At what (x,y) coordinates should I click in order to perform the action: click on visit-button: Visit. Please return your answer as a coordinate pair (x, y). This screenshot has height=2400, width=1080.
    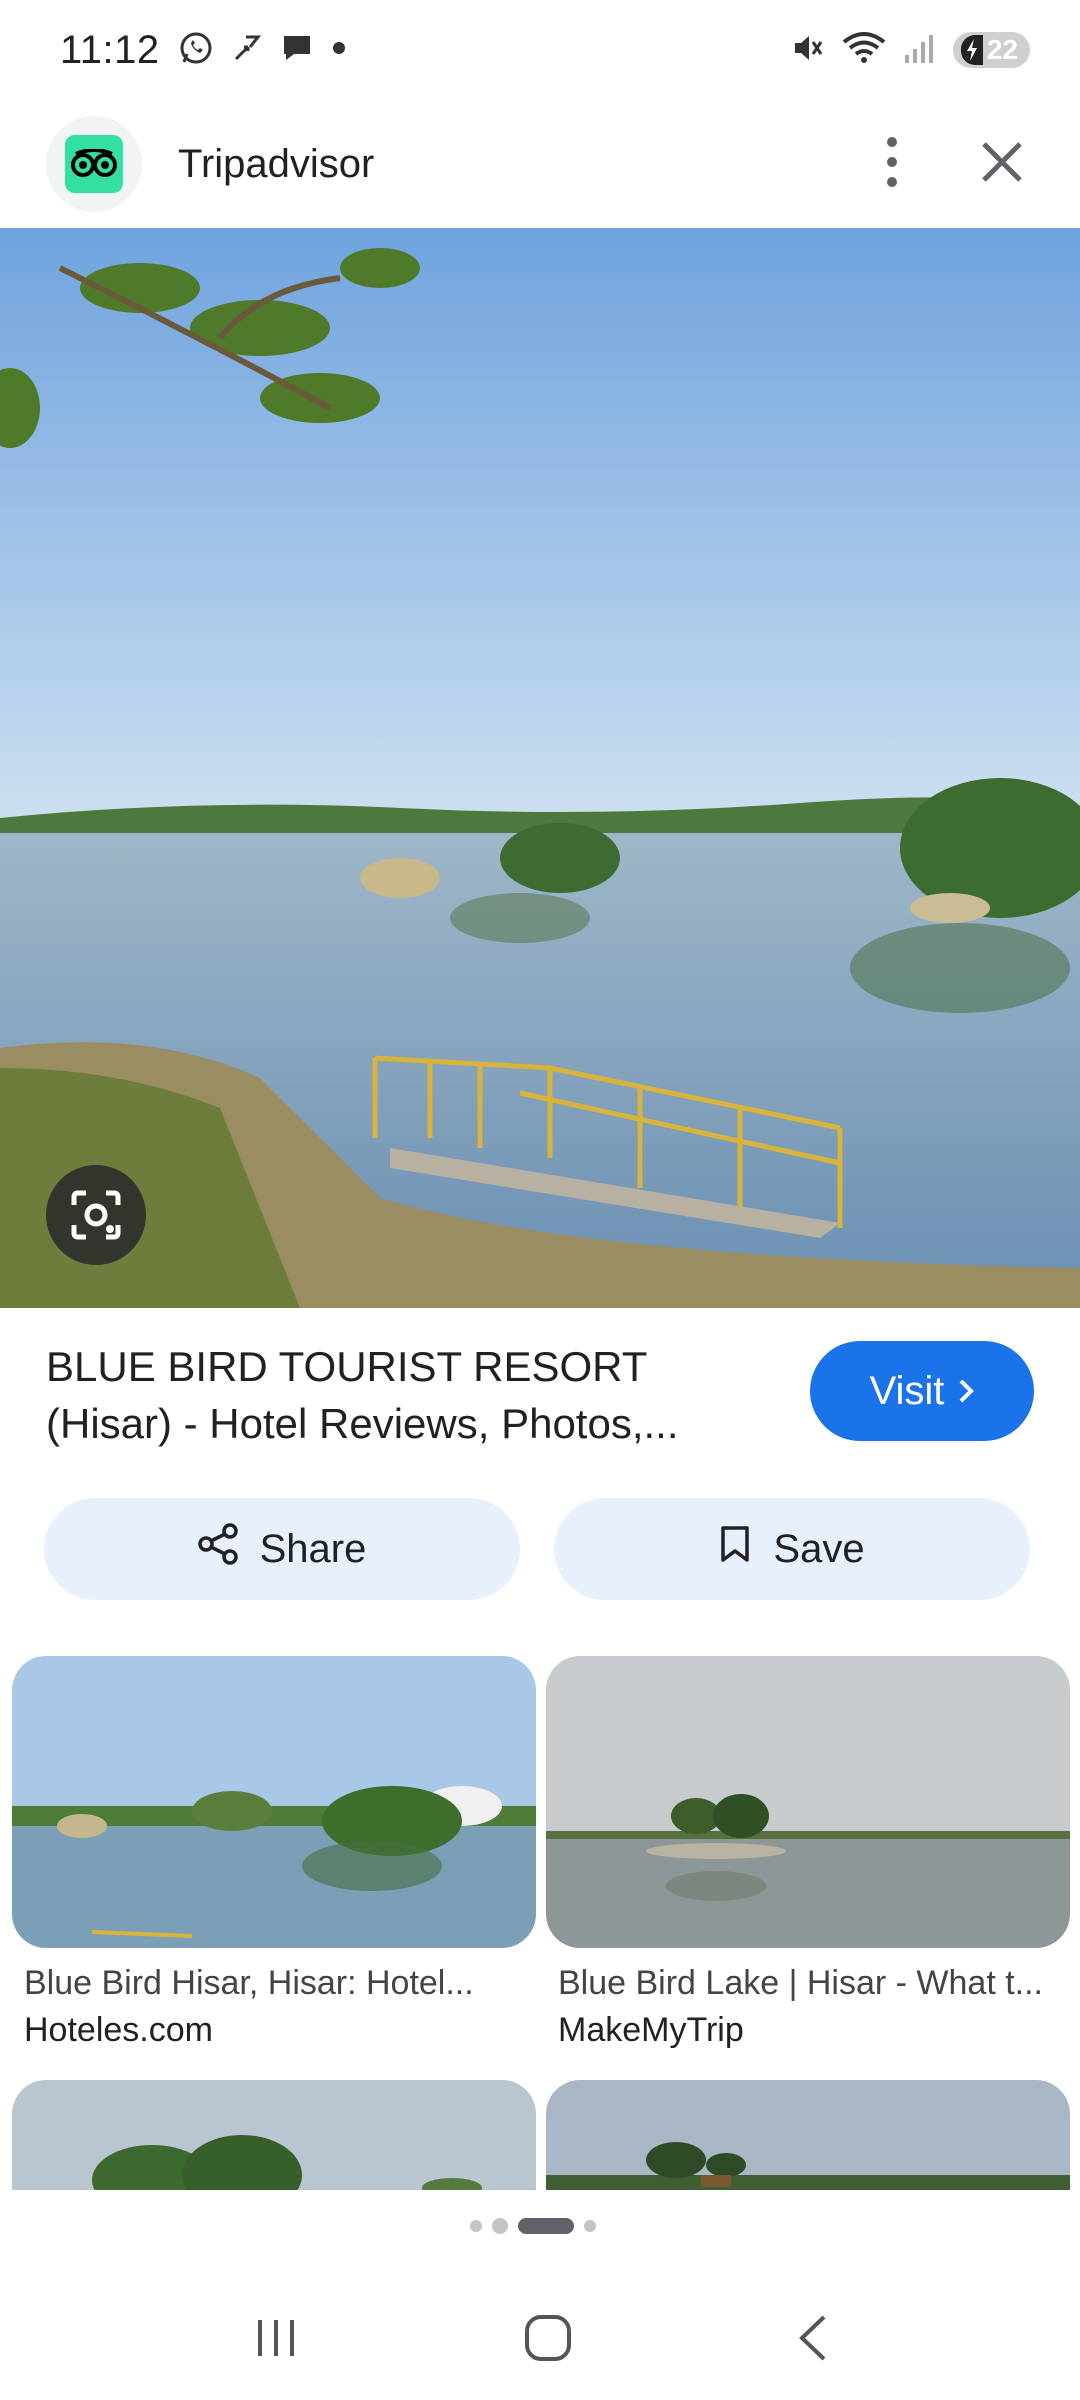
    Looking at the image, I should click on (922, 1391).